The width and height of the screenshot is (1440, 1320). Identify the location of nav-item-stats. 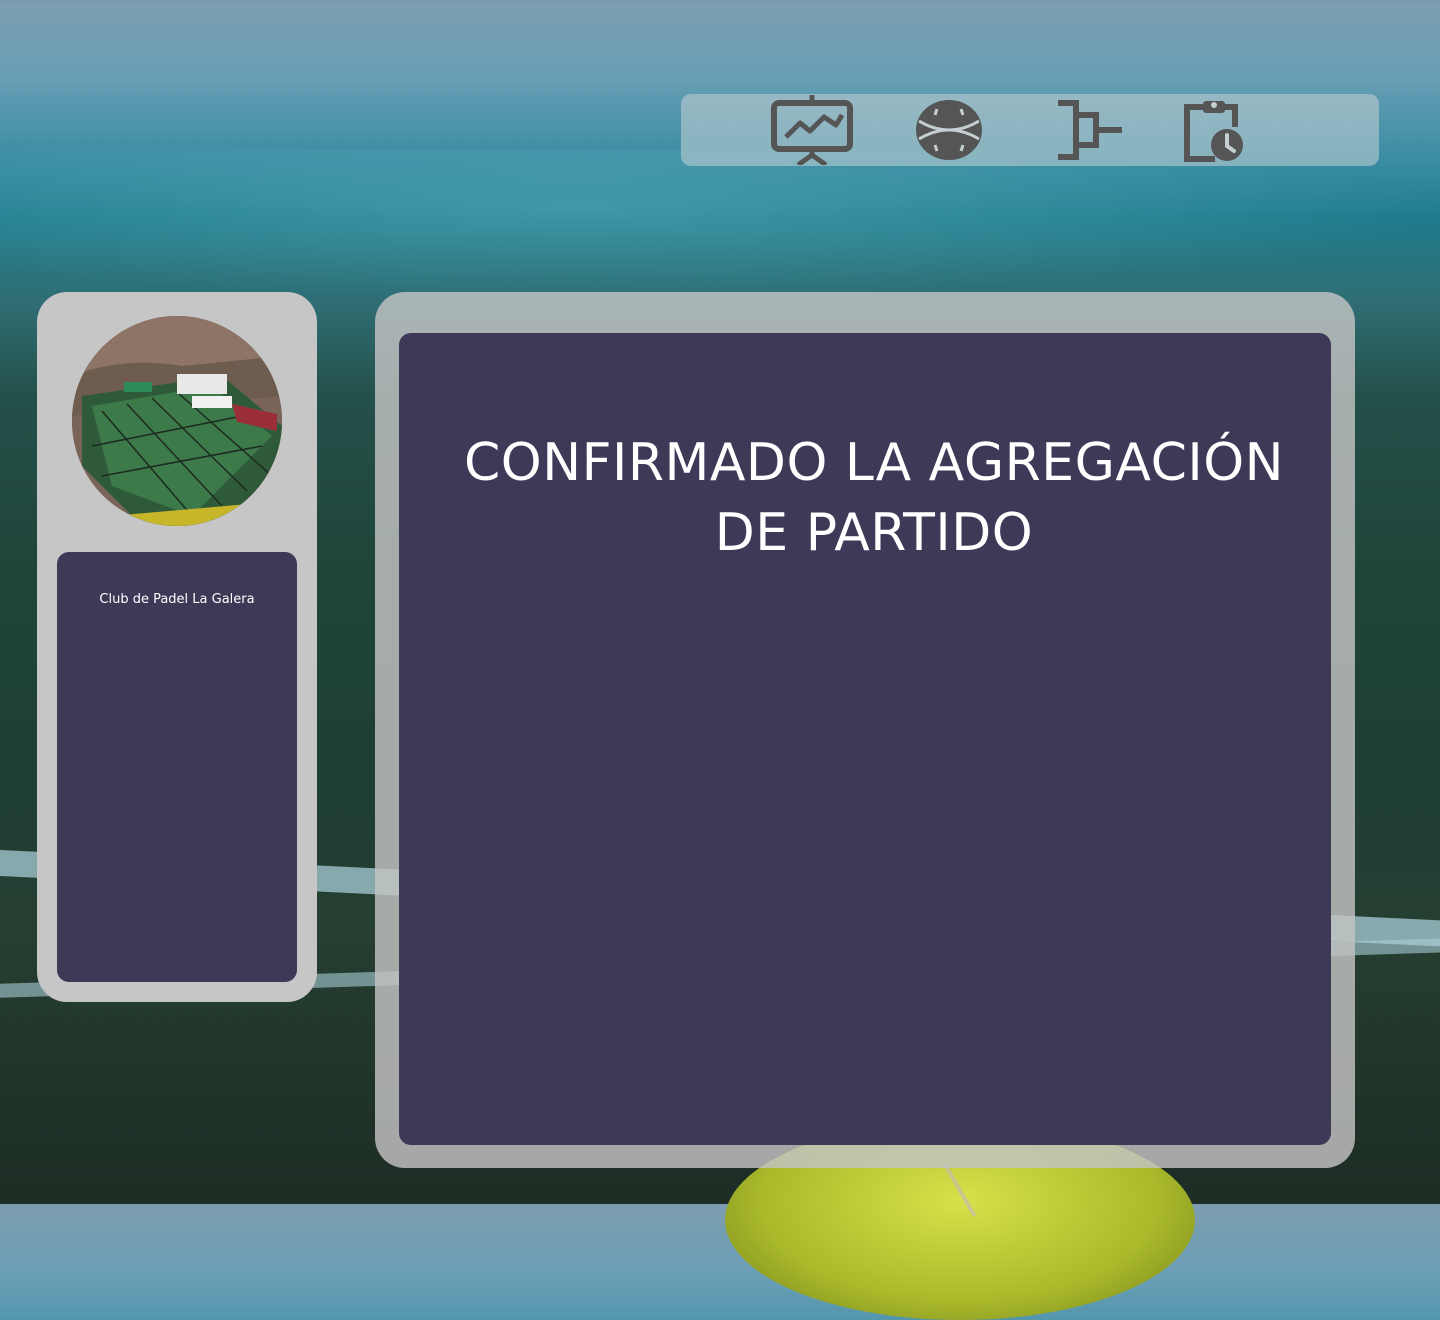
(812, 130).